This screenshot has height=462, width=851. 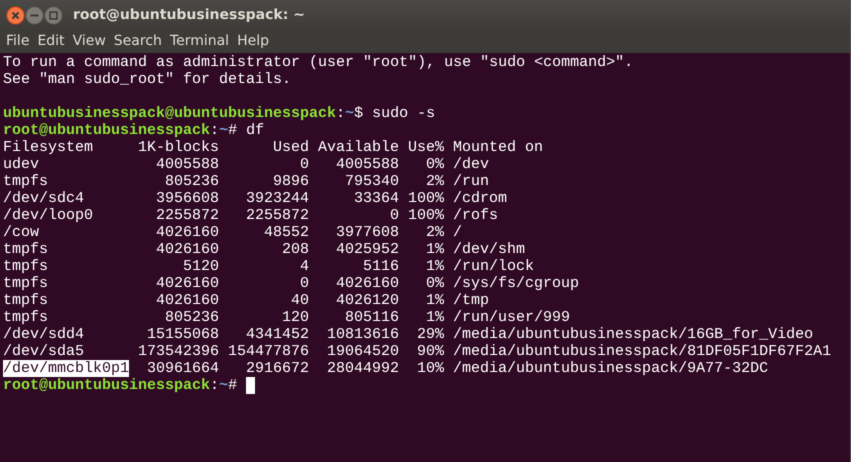 What do you see at coordinates (291, 181) in the screenshot?
I see `table-cell: 9896` at bounding box center [291, 181].